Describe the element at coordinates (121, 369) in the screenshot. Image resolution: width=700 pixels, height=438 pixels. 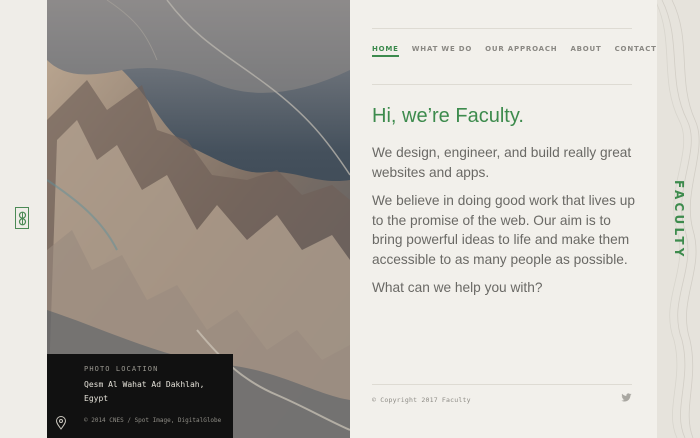
I see `photo-location-label: PHOTO LOCATION` at that location.